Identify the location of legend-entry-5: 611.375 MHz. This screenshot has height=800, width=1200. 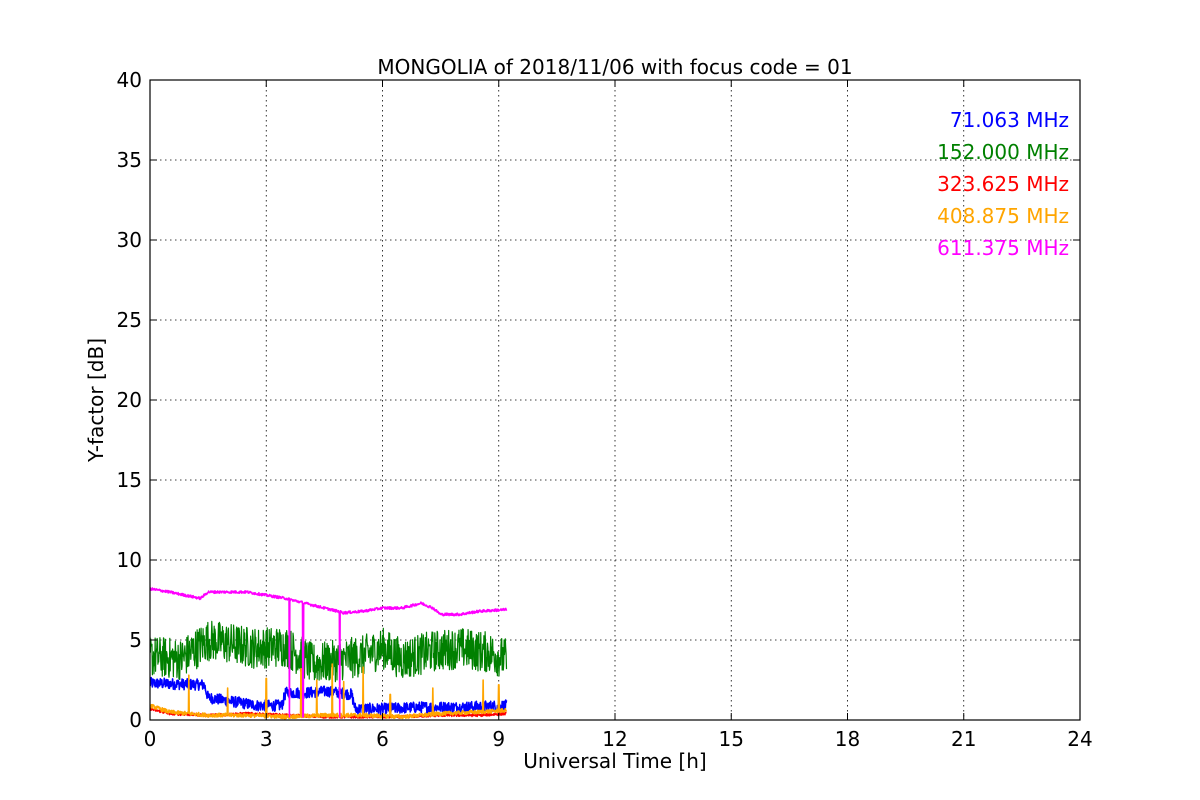
(1003, 248).